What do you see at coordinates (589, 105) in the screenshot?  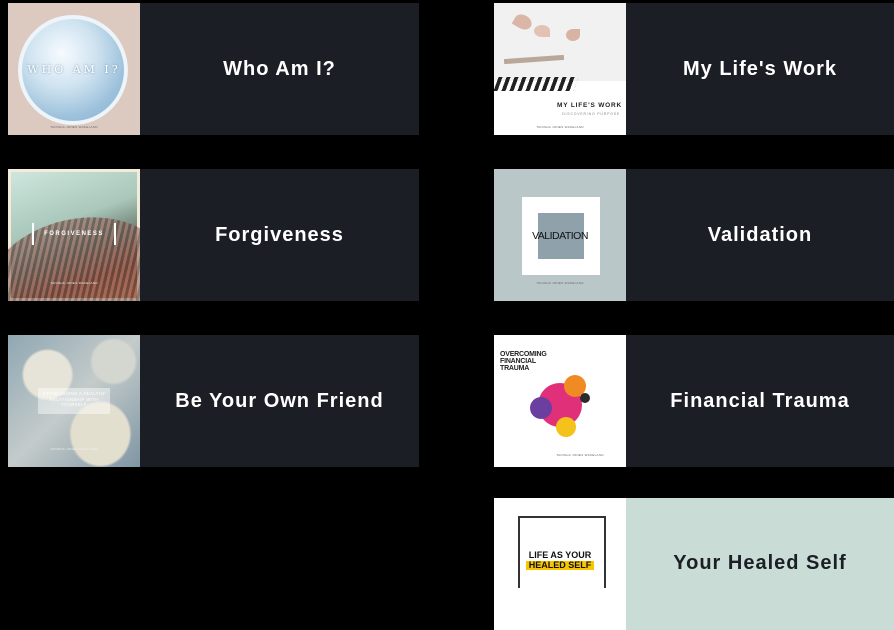 I see `cover-text: MY LIFE'S WORK` at bounding box center [589, 105].